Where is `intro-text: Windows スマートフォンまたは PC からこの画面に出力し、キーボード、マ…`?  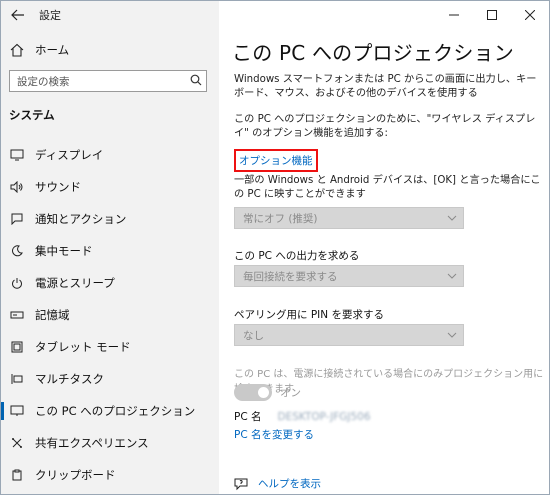
intro-text: Windows スマートフォンまたは PC からこの画面に出力し、キーボード、マ… is located at coordinates (385, 86).